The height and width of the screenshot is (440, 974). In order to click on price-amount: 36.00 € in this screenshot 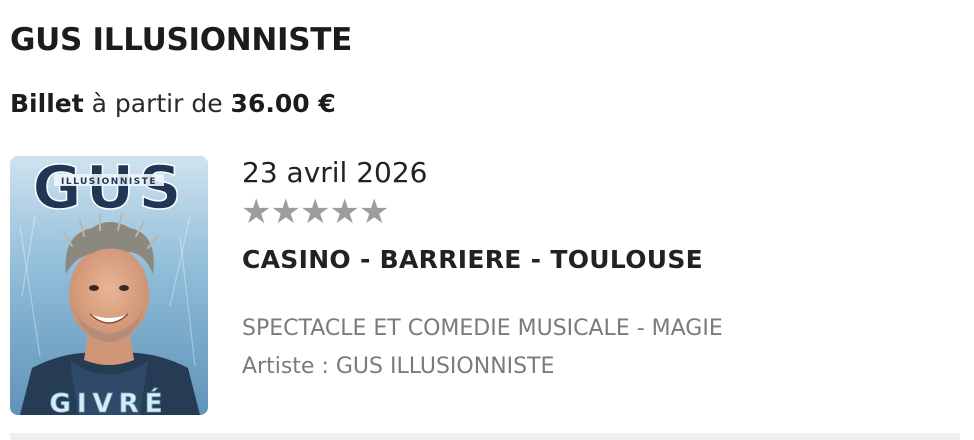, I will do `click(283, 103)`.